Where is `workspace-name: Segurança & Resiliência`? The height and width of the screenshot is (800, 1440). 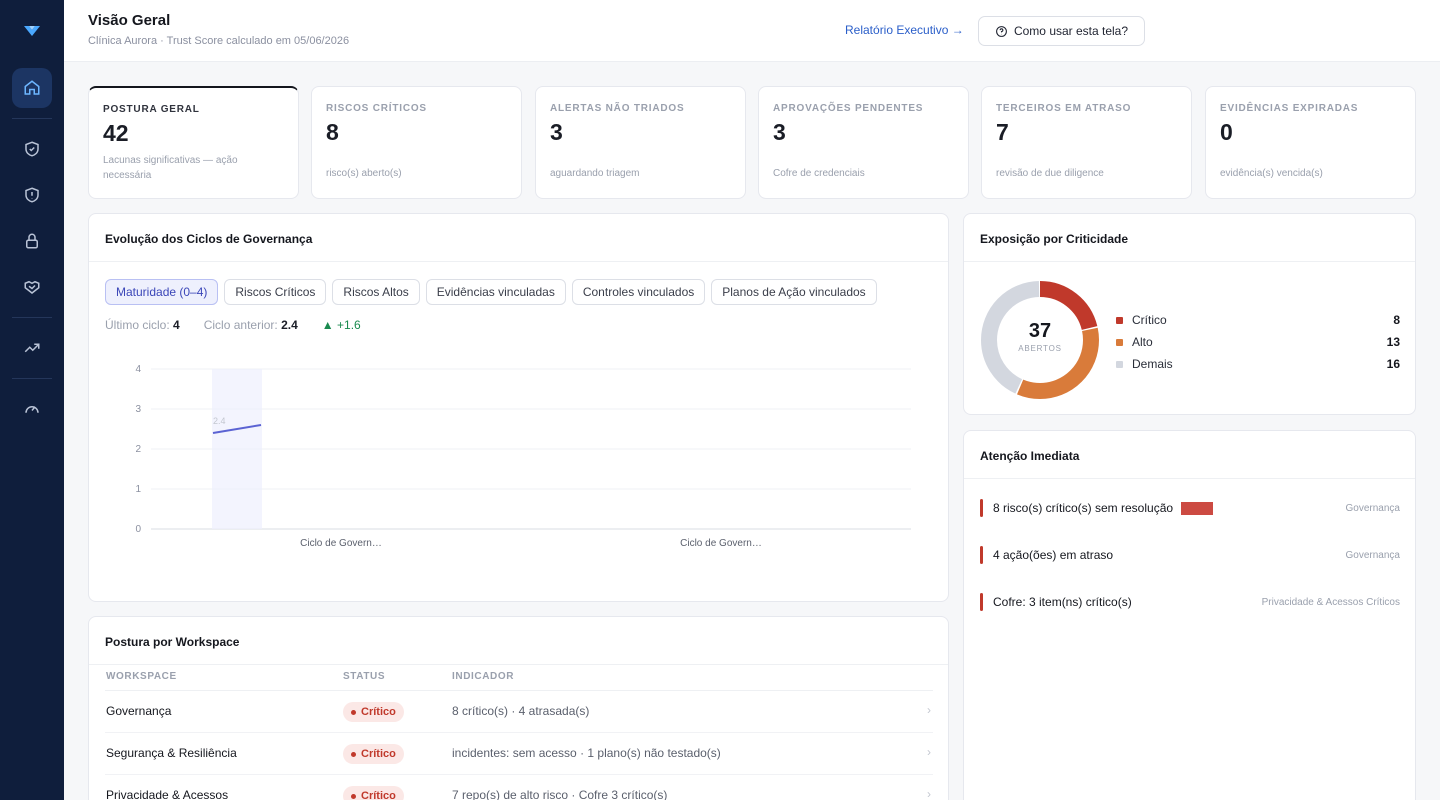
workspace-name: Segurança & Resiliência is located at coordinates (171, 753).